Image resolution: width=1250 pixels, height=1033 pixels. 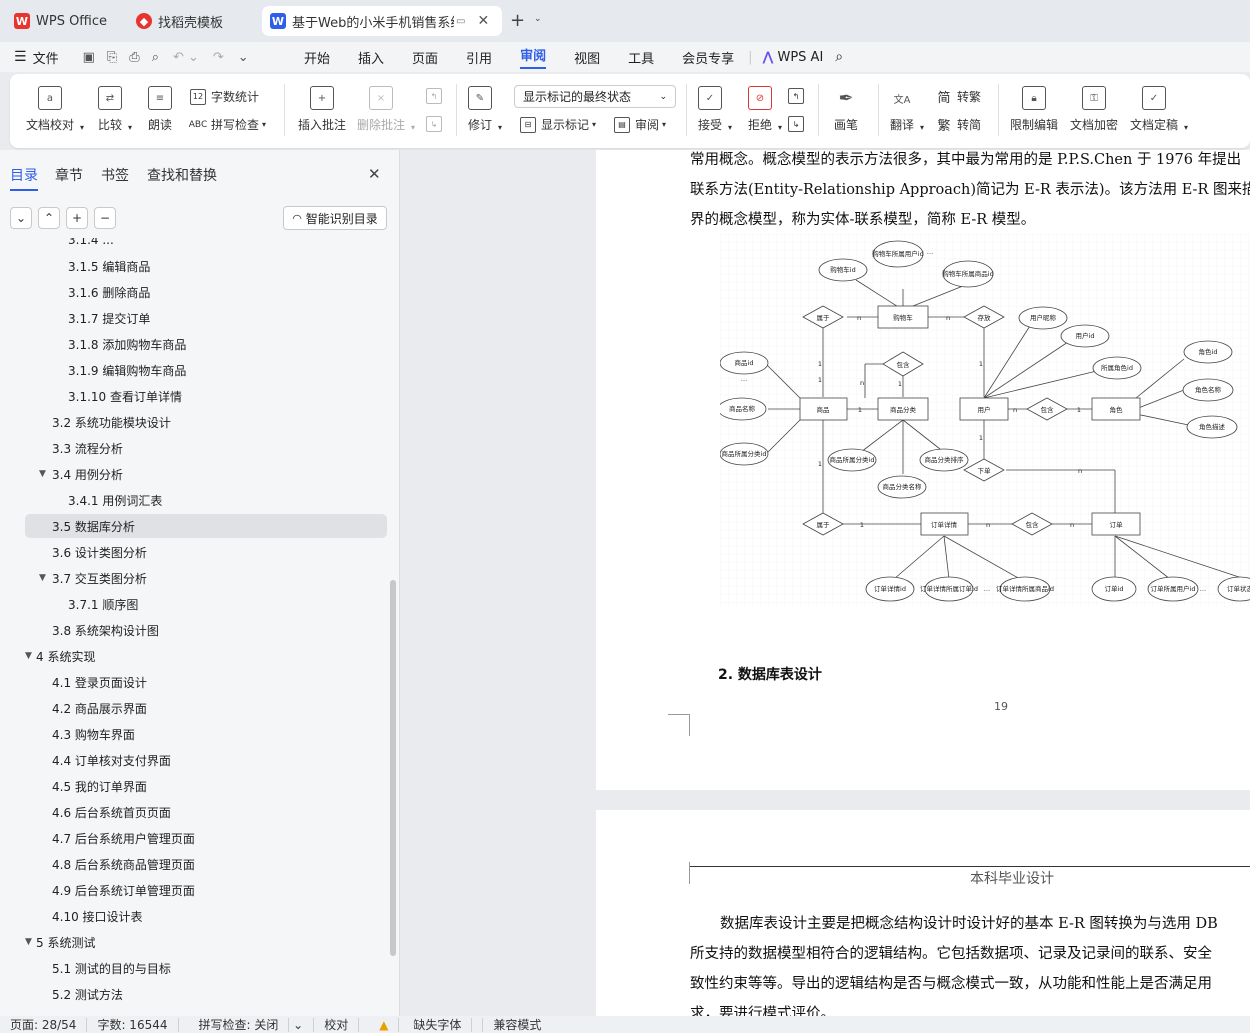 What do you see at coordinates (907, 109) in the screenshot?
I see `translate-button: 文A 翻译 ▾` at bounding box center [907, 109].